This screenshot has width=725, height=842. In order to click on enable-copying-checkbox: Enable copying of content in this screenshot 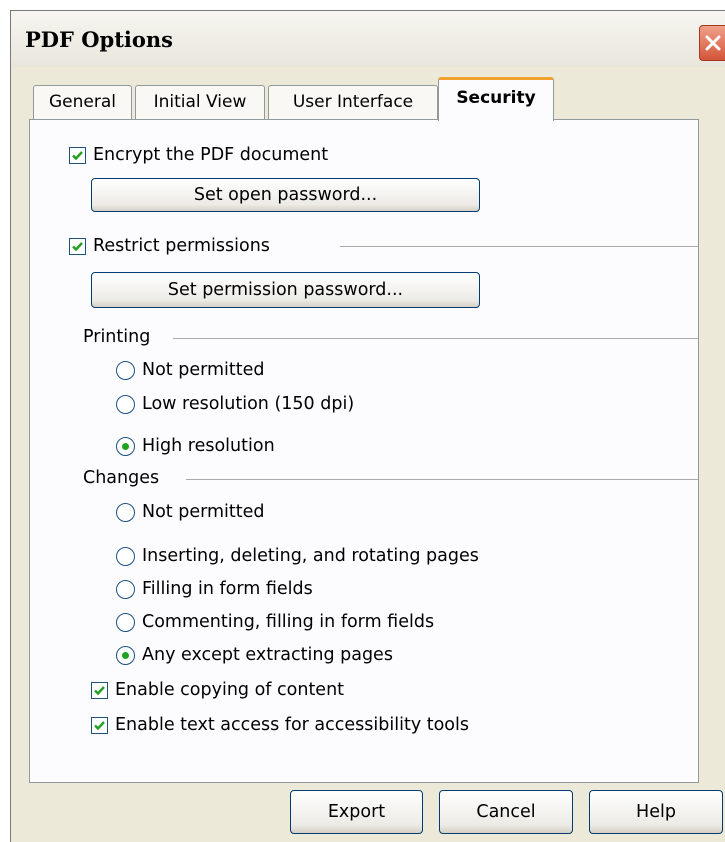, I will do `click(217, 690)`.